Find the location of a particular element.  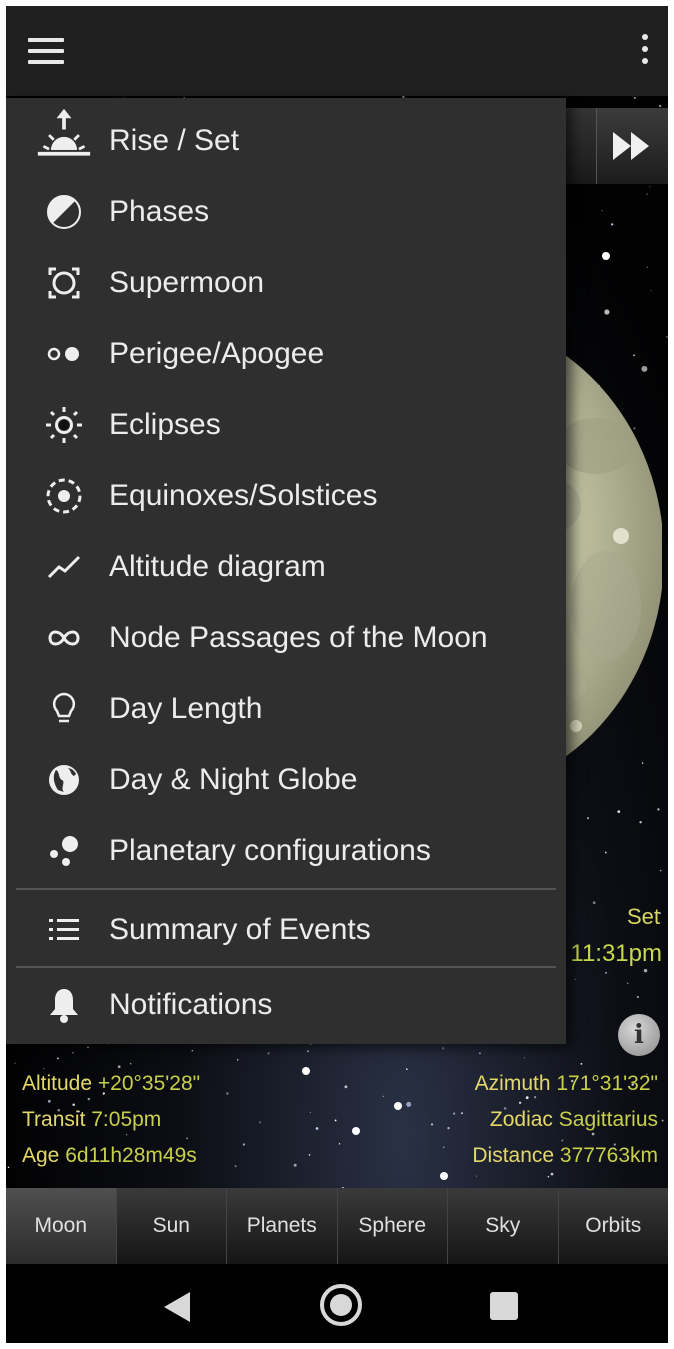

line-chart-icon is located at coordinates (64, 567).